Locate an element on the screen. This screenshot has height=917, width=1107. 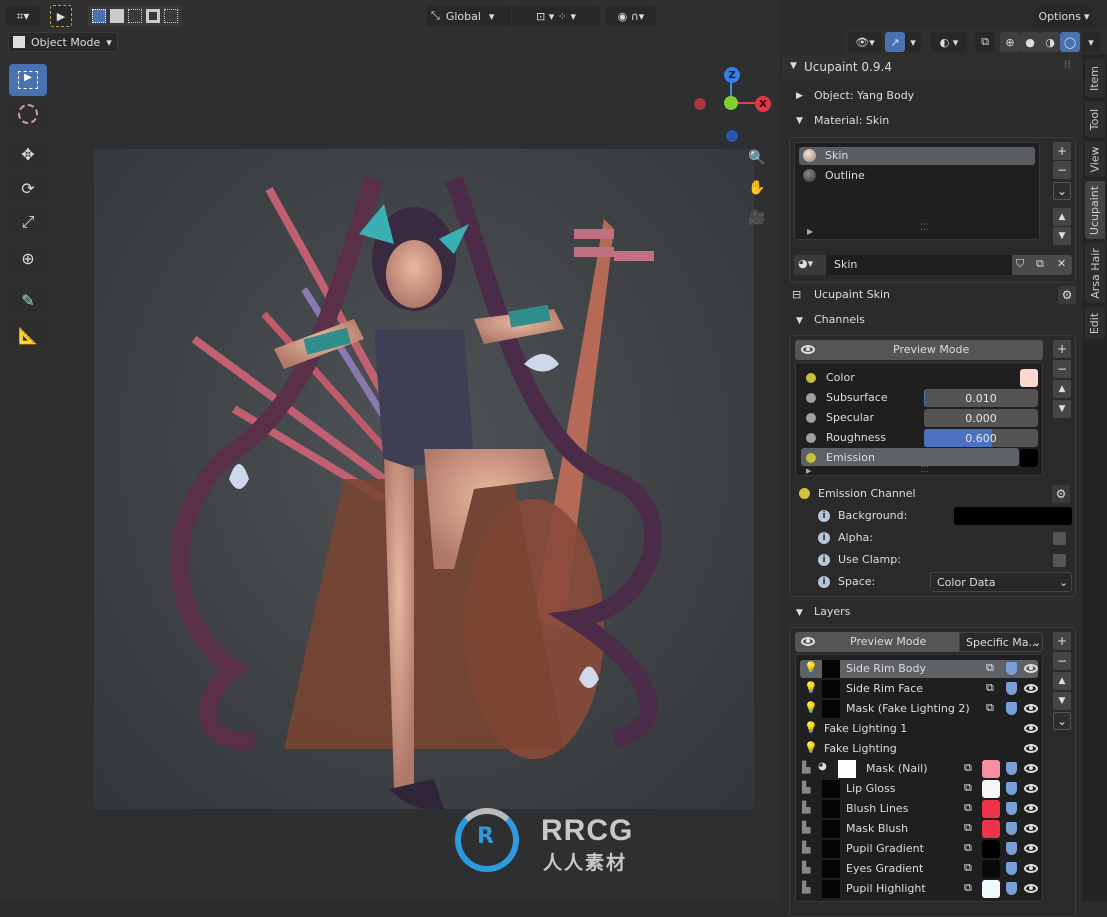
info-icon: i is located at coordinates (824, 582).